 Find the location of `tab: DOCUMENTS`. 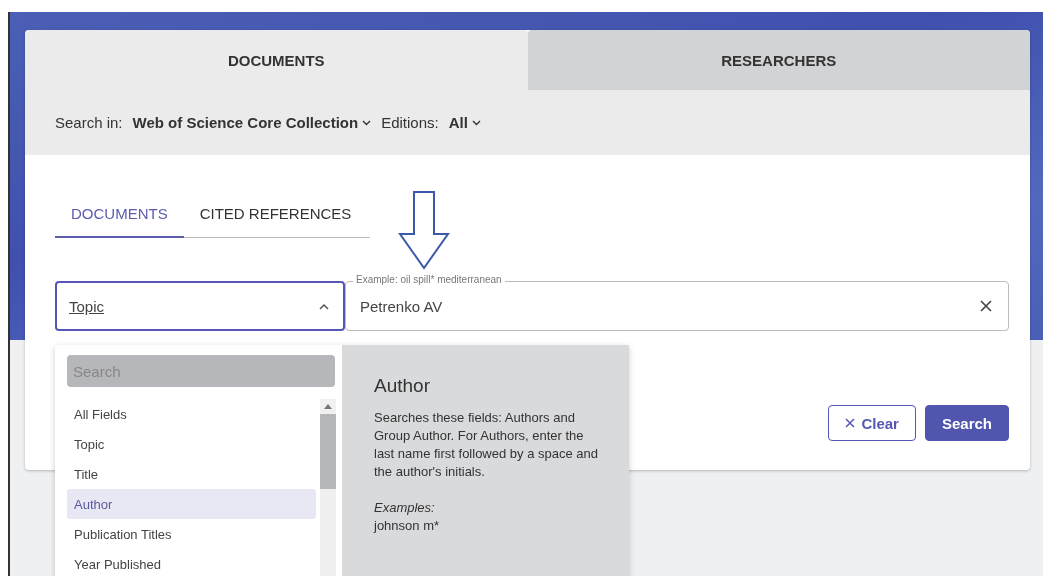

tab: DOCUMENTS is located at coordinates (276, 60).